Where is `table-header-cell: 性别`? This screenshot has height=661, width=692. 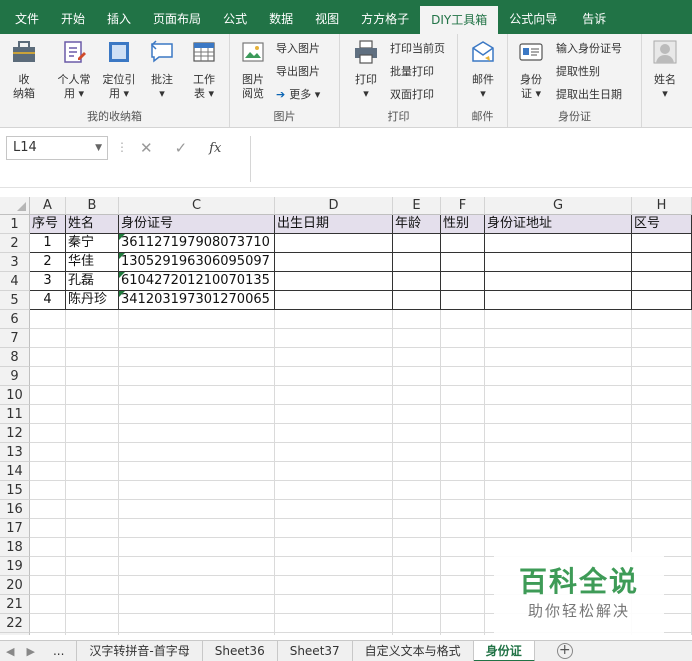 table-header-cell: 性别 is located at coordinates (463, 224).